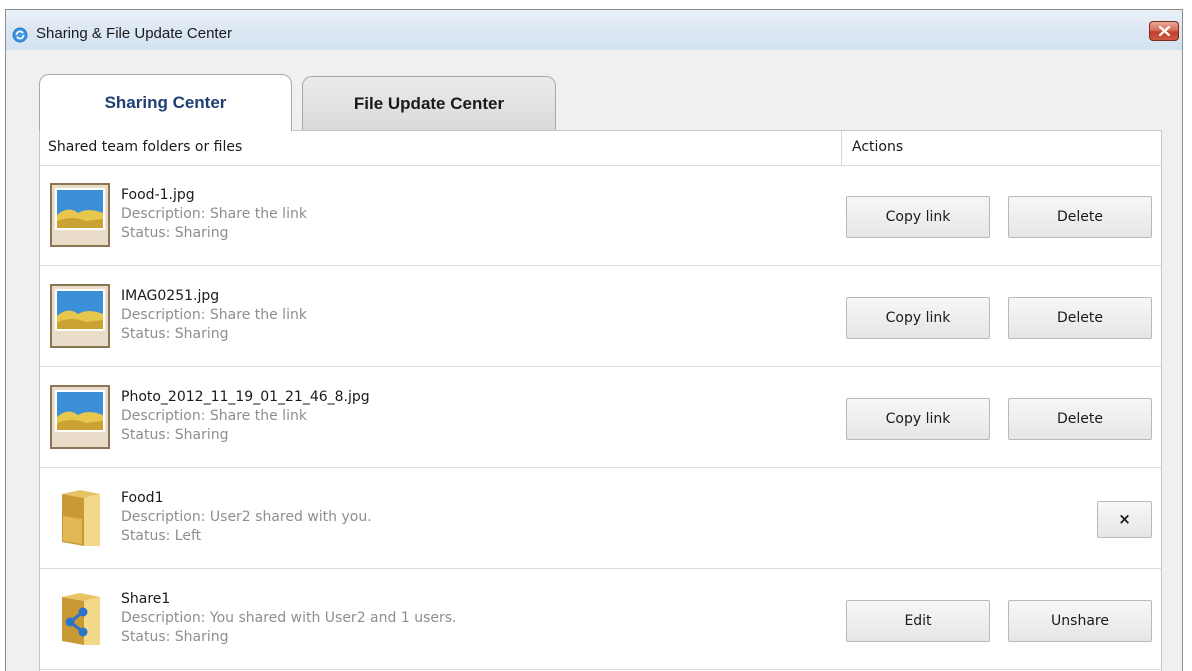  What do you see at coordinates (134, 33) in the screenshot?
I see `window-title: Sharing & File Update Center` at bounding box center [134, 33].